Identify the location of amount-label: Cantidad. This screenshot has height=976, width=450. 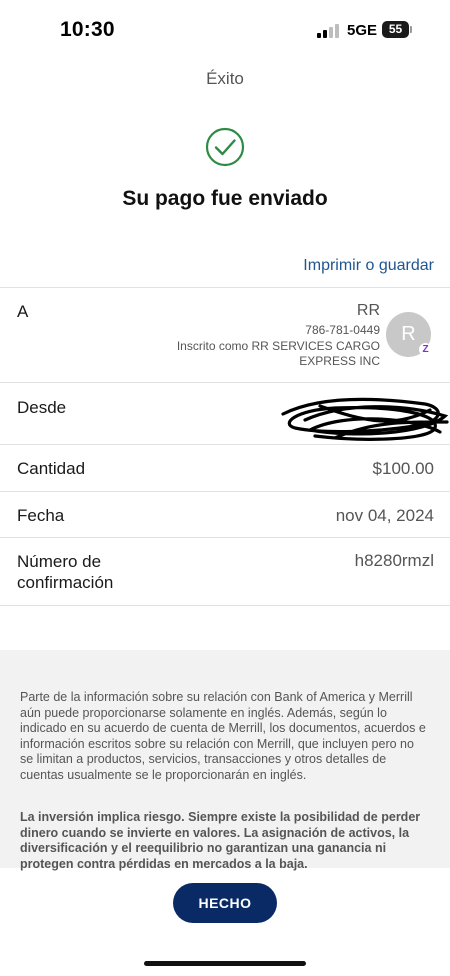
(51, 468).